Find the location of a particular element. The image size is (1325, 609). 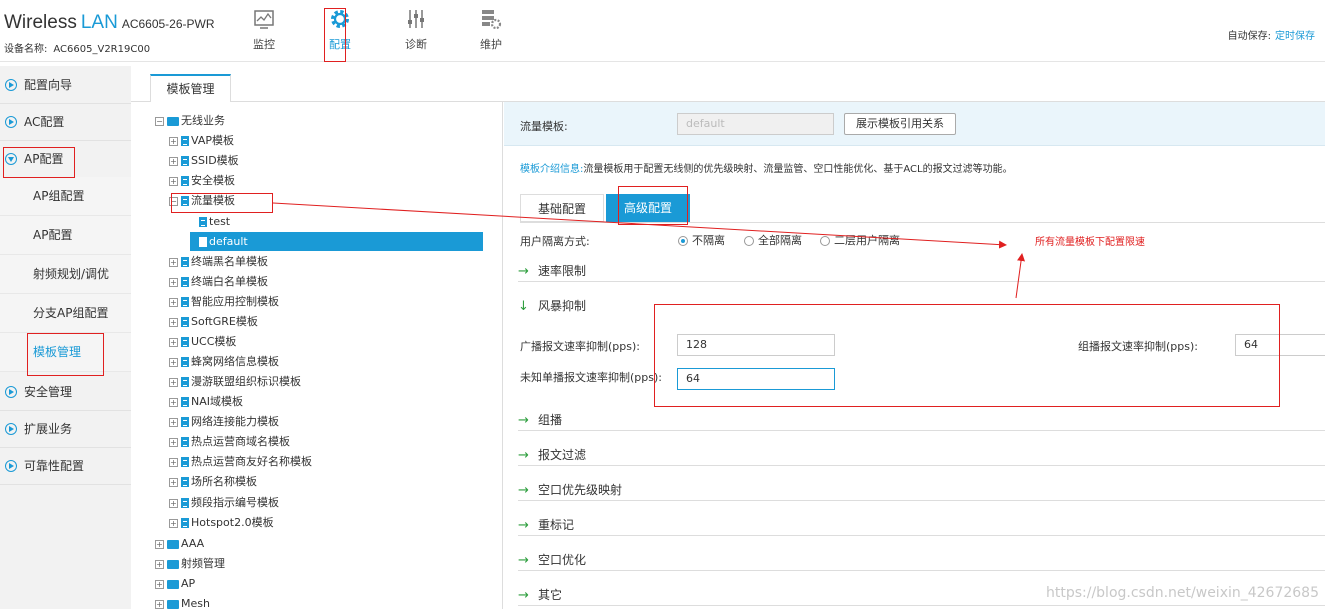

tree-node-template: + 热点运营商域名模板 is located at coordinates (229, 441).